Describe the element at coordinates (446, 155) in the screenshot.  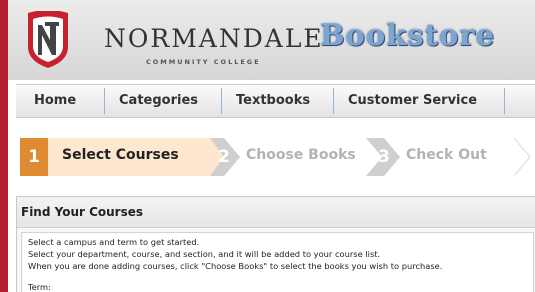
I see `step-3-label: Check Out` at that location.